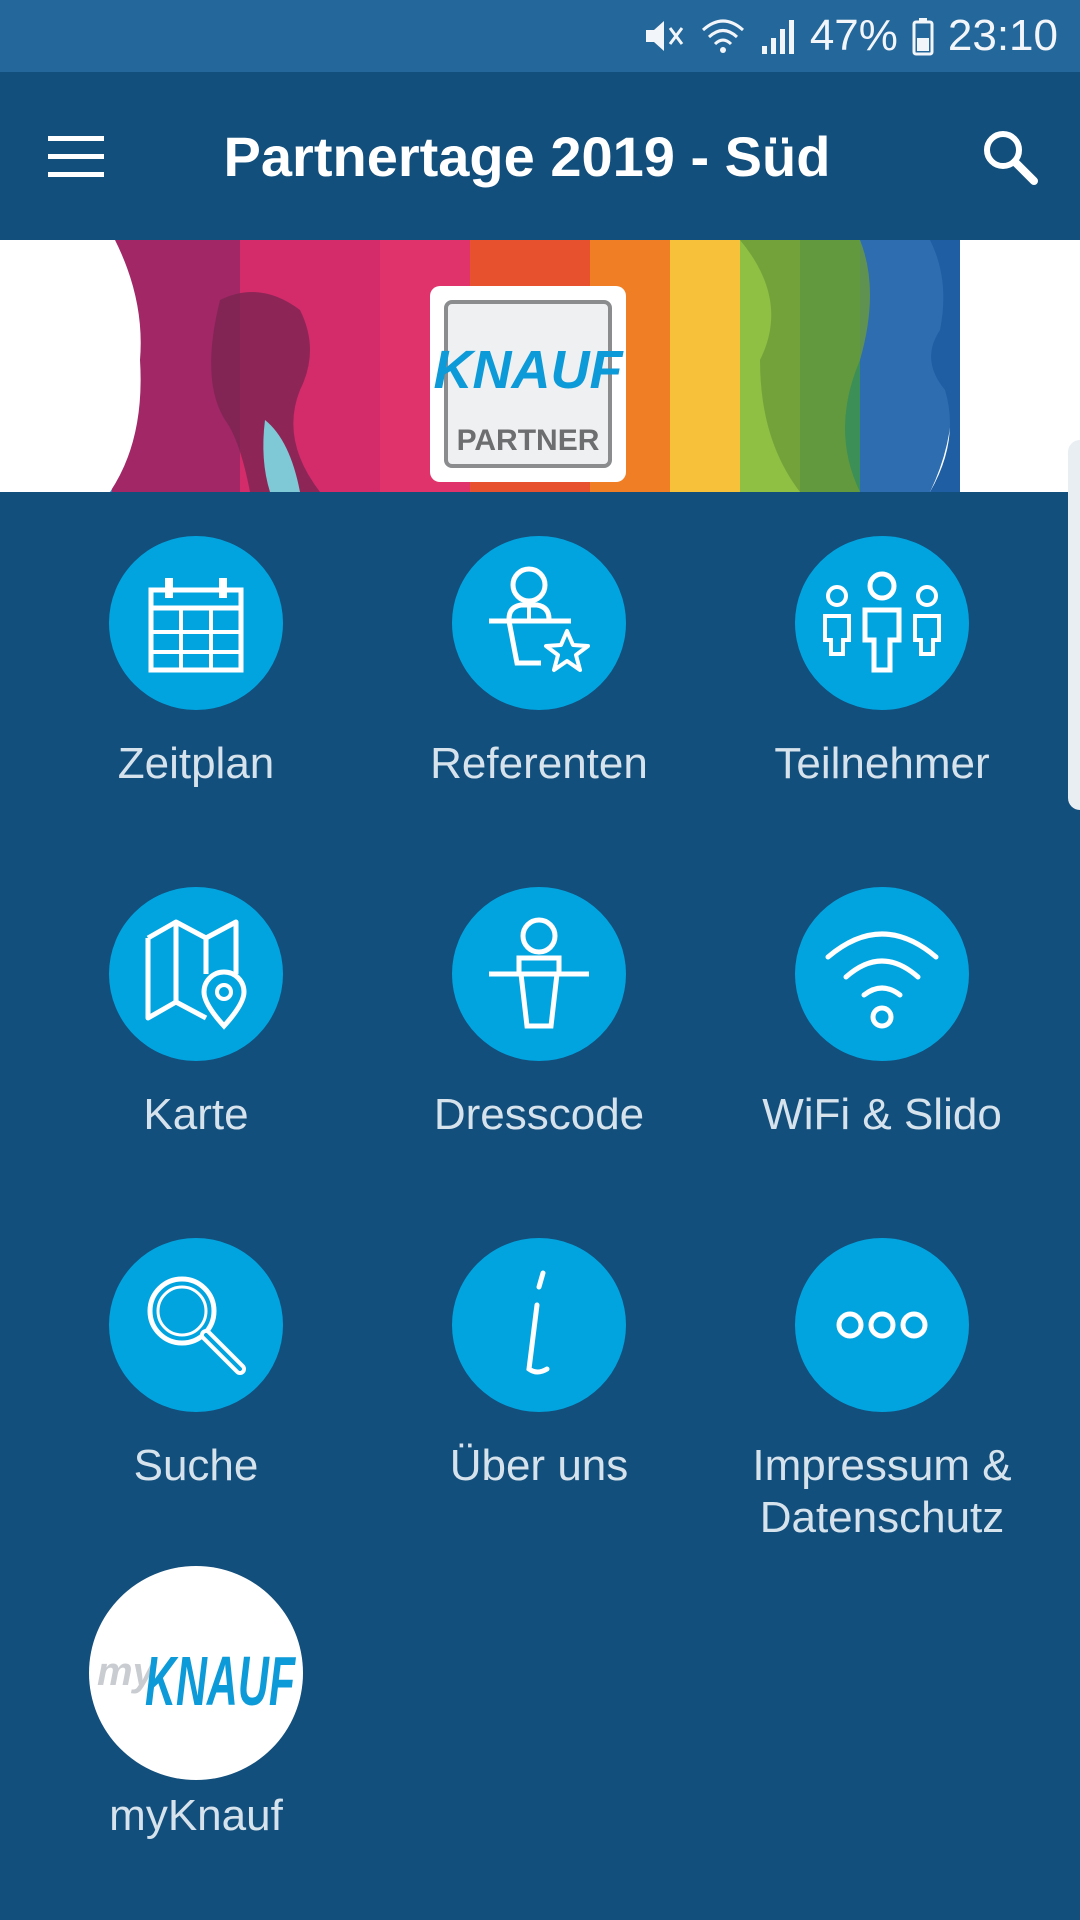  What do you see at coordinates (527, 156) in the screenshot?
I see `page-title: Partnertage 2019 - Süd` at bounding box center [527, 156].